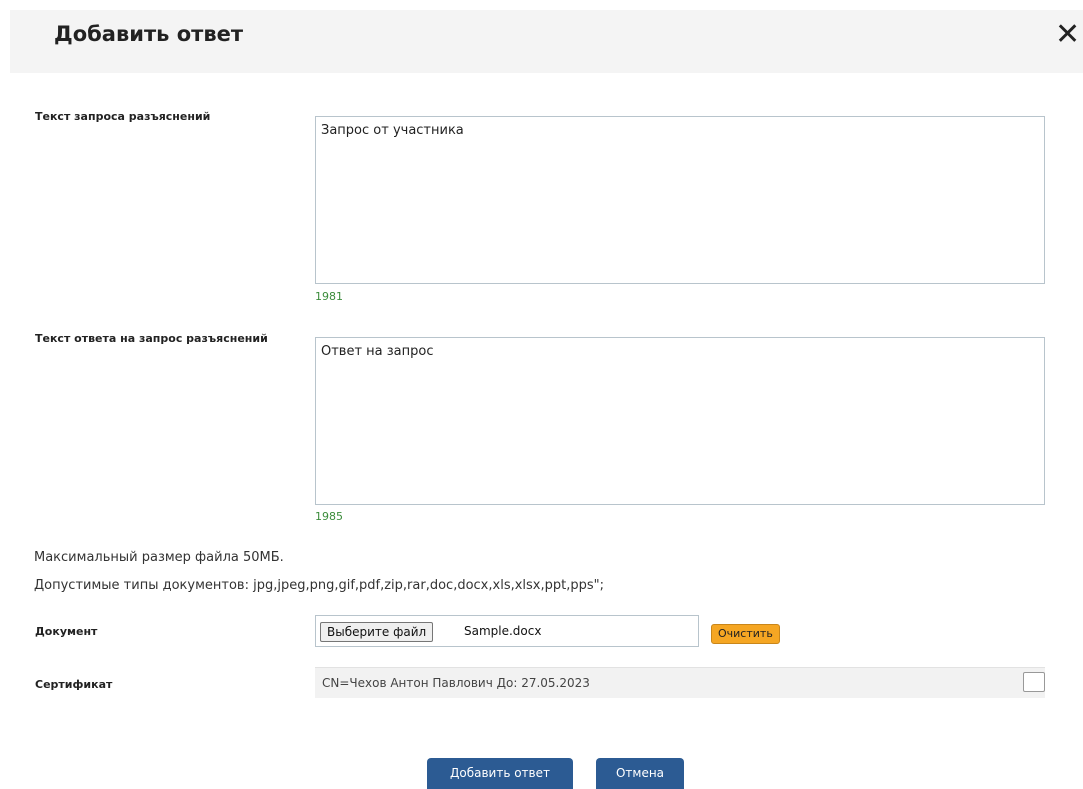 This screenshot has width=1083, height=789. I want to click on dialog-title: Добавить ответ, so click(149, 34).